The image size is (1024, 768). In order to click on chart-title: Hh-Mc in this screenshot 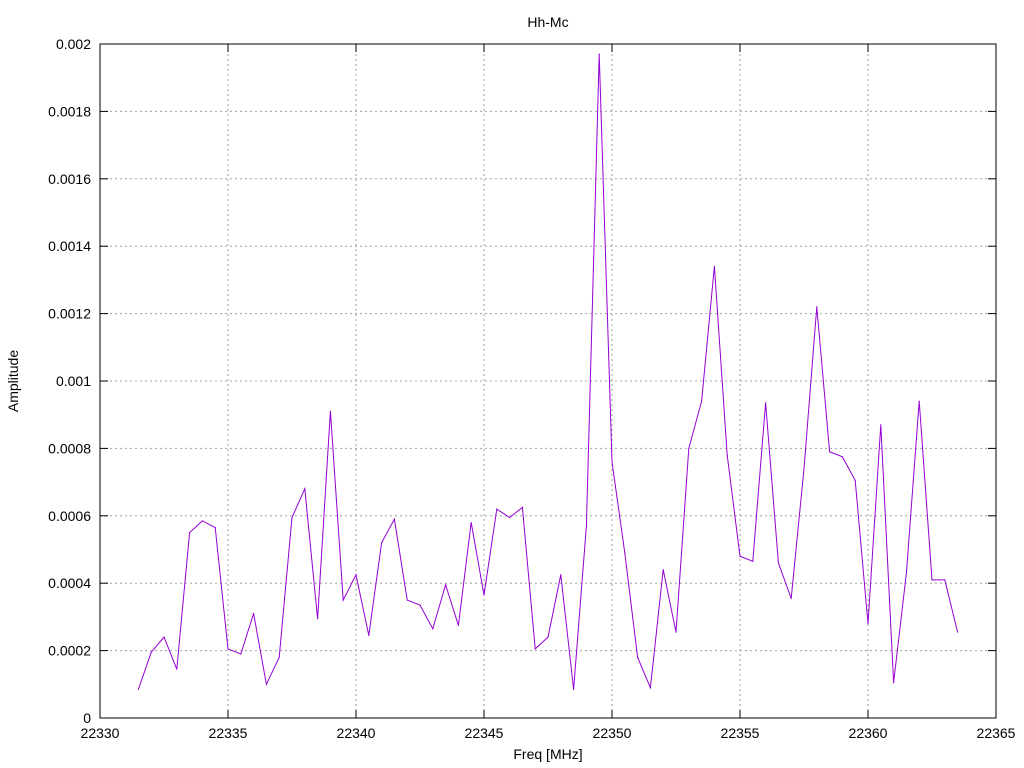, I will do `click(547, 22)`.